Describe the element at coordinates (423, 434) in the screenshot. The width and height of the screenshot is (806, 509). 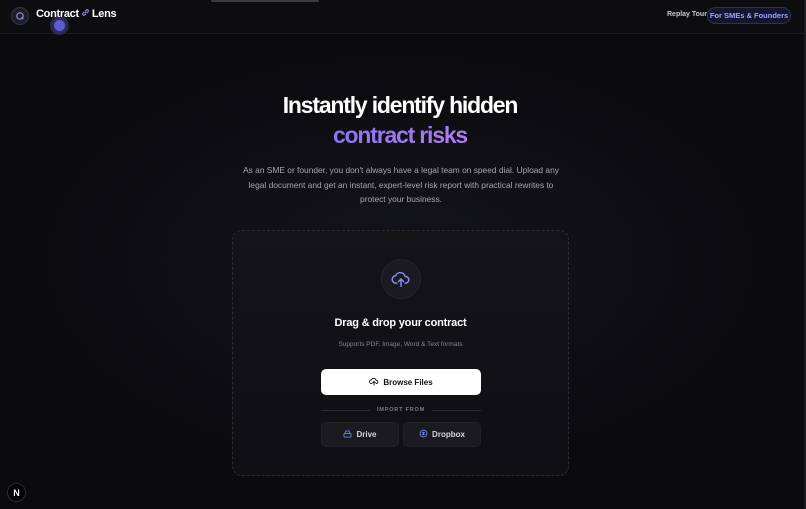
I see `dropbox-icon` at that location.